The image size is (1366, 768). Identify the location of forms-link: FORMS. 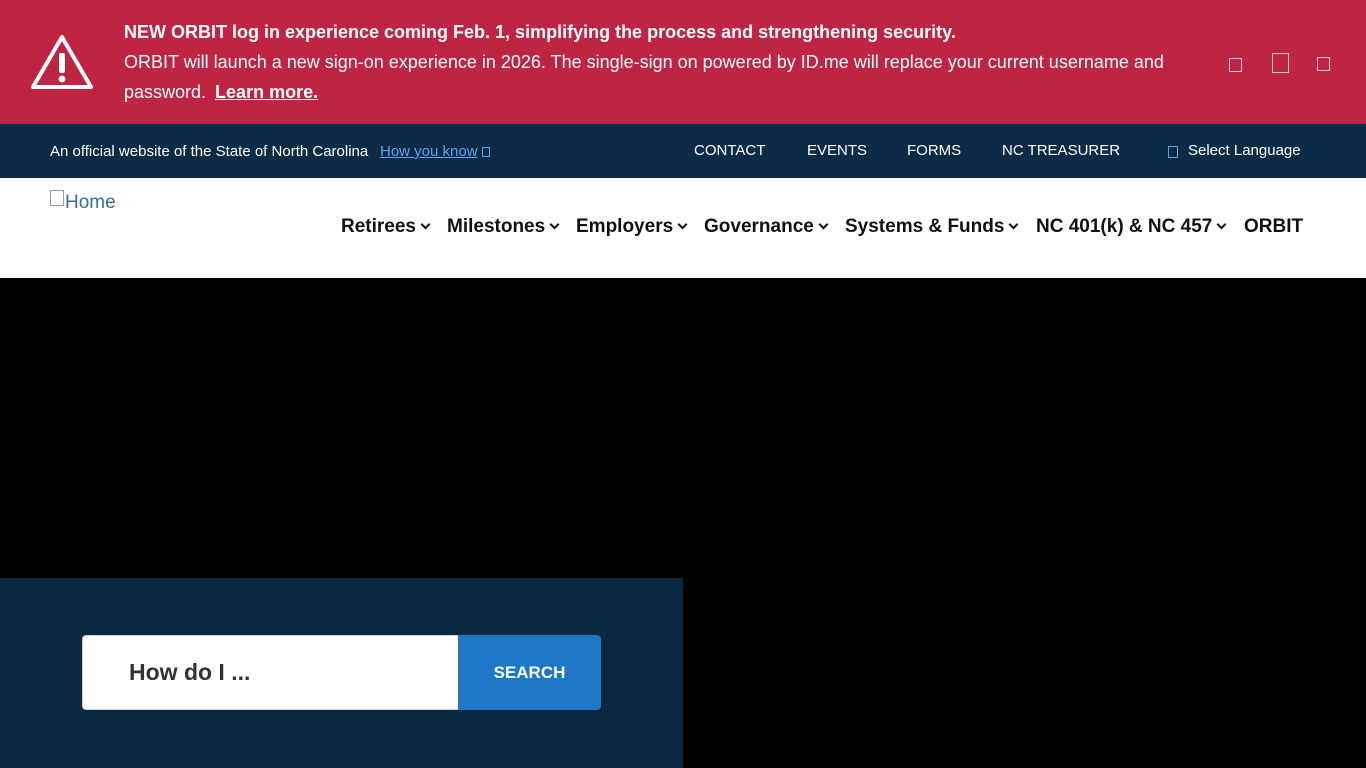
(934, 151).